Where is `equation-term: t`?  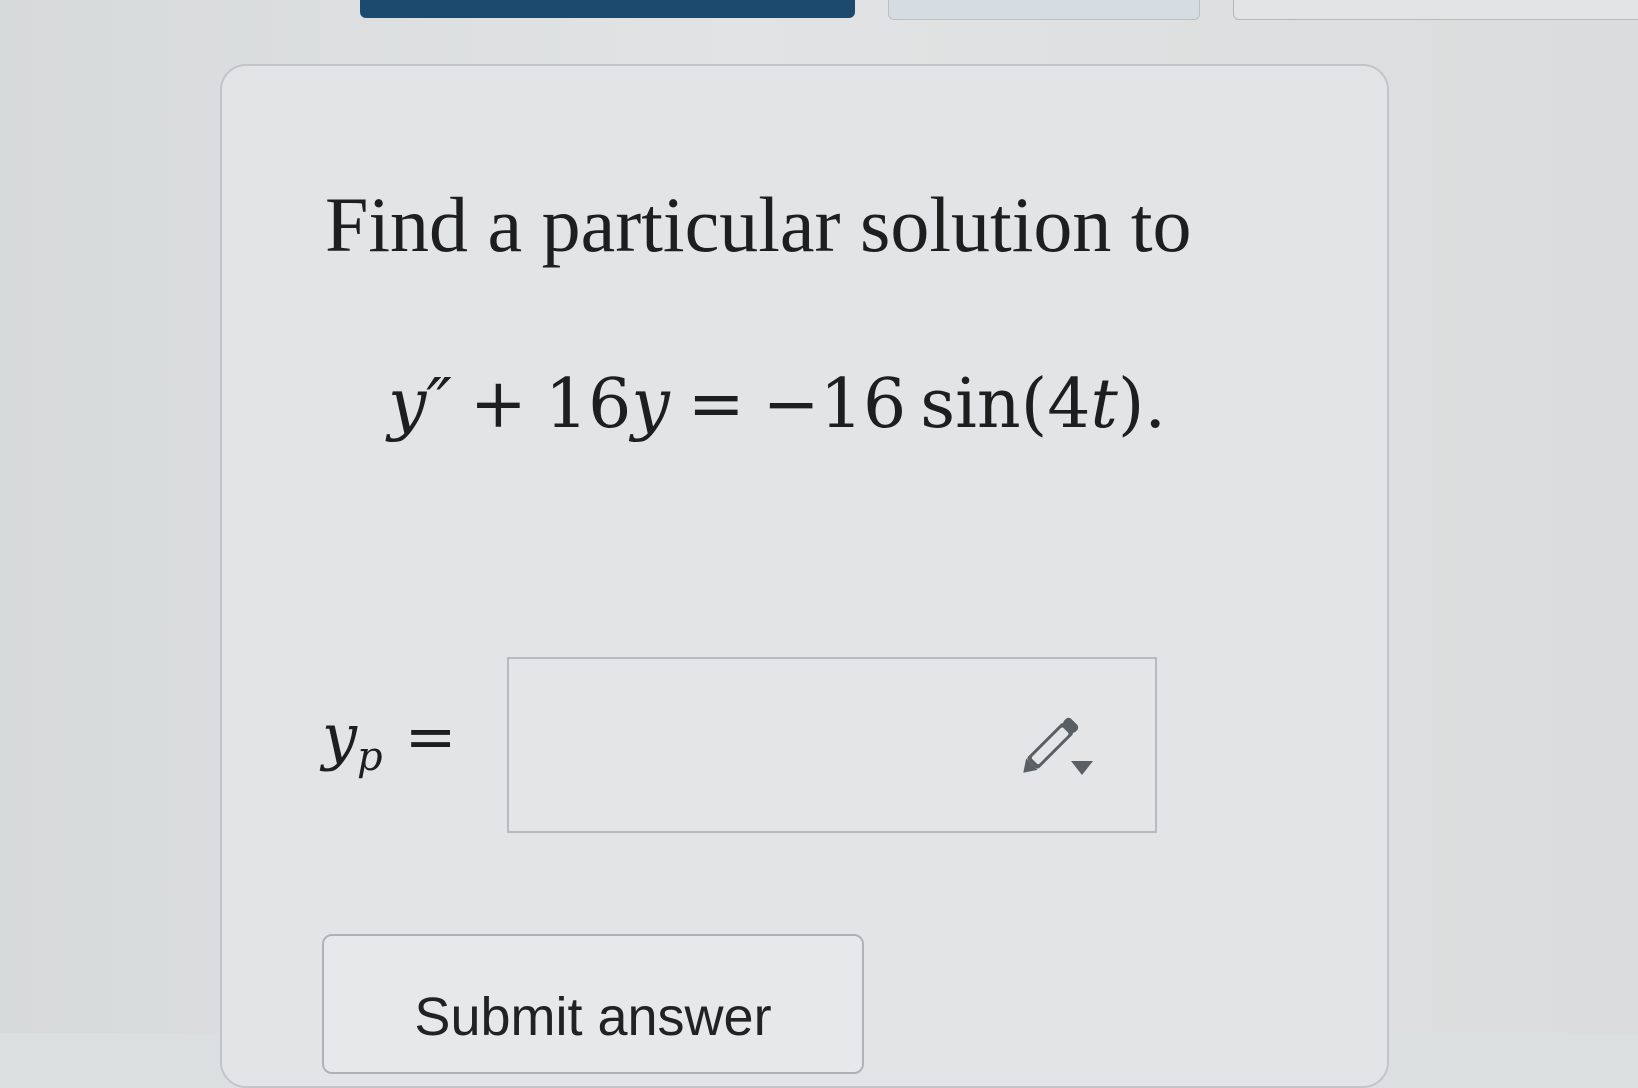 equation-term: t is located at coordinates (1104, 404).